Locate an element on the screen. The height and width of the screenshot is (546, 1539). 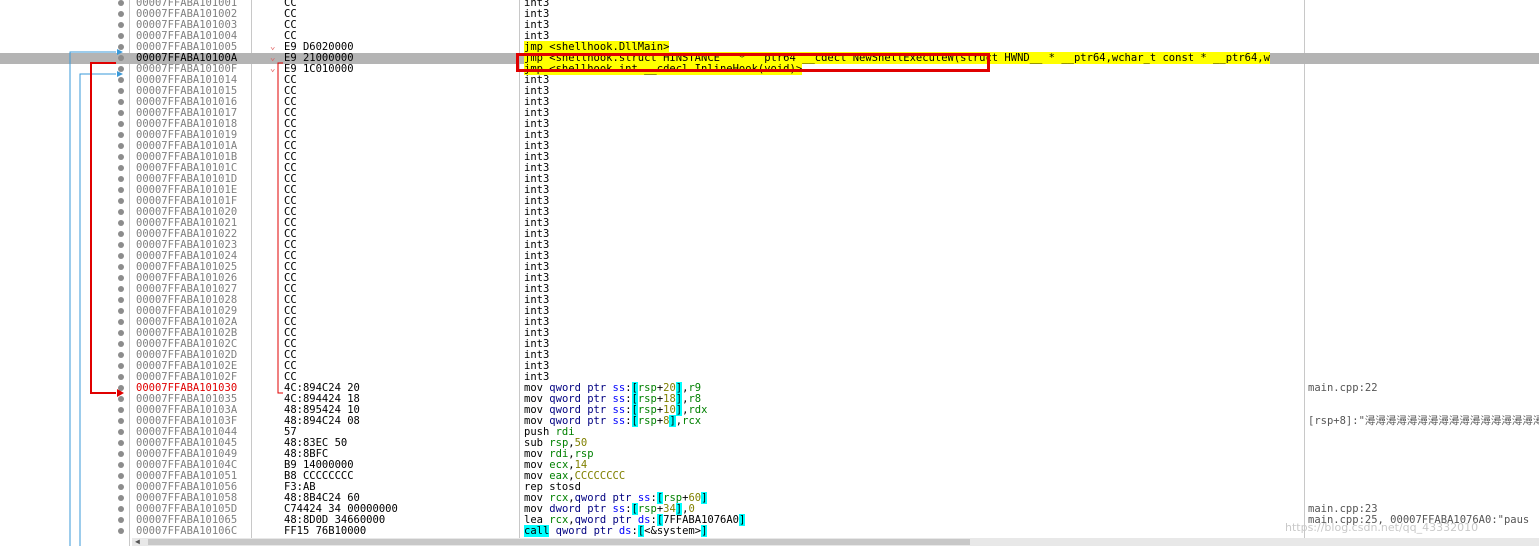
bytes-cell: FF15 76B10000 is located at coordinates (325, 531).